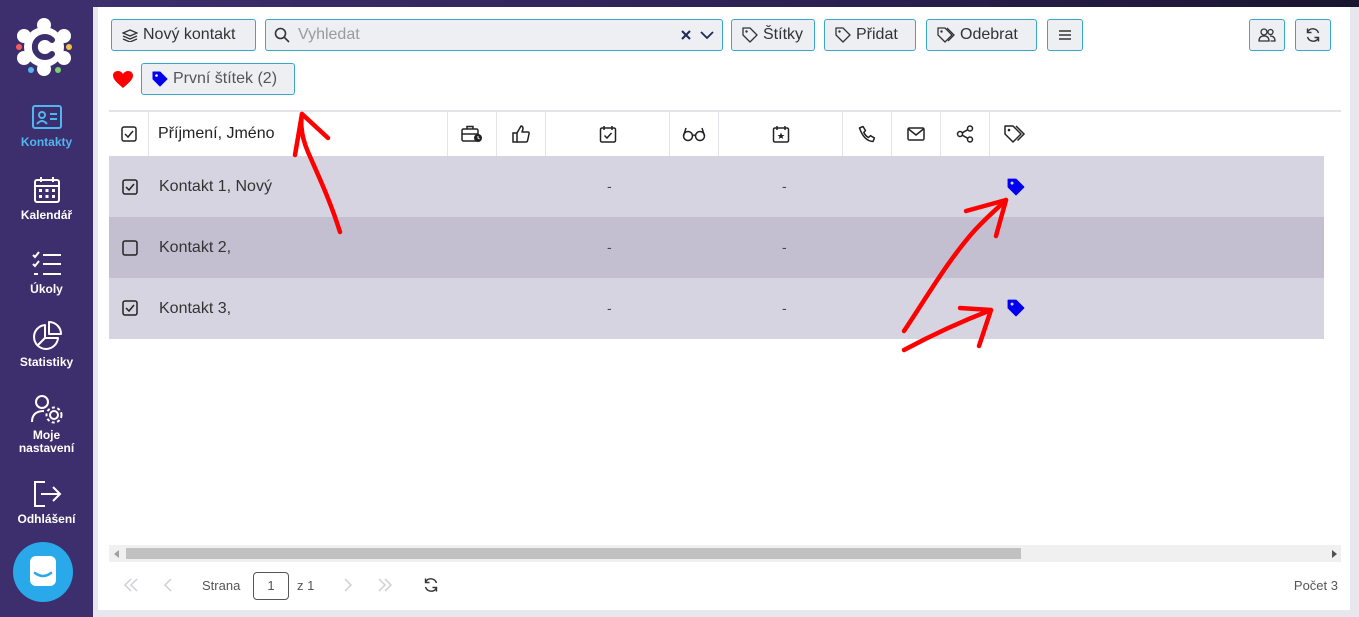 This screenshot has width=1359, height=617. Describe the element at coordinates (46, 142) in the screenshot. I see `sidebar-item-label: Kontakty` at that location.